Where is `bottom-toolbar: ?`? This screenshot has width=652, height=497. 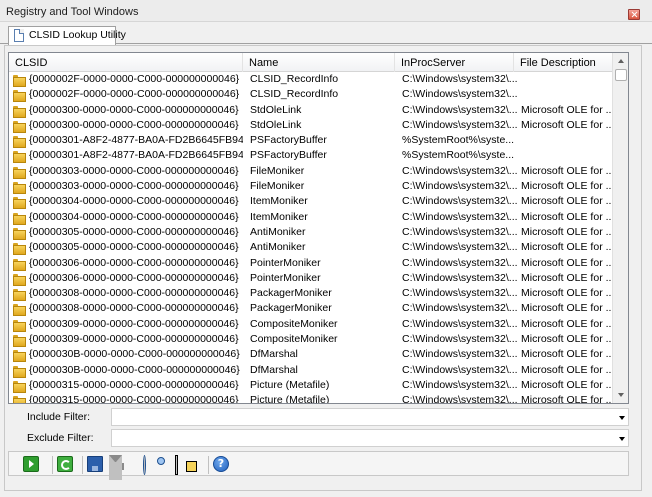 bottom-toolbar: ? is located at coordinates (318, 465).